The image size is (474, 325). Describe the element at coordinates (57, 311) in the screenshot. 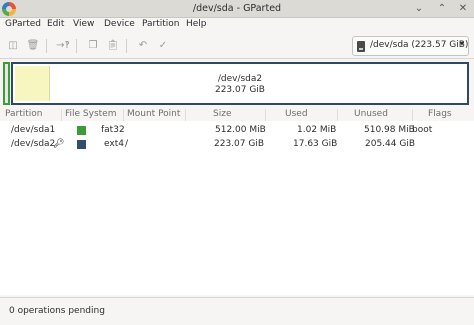

I see `status-text: 0 operations pending` at that location.